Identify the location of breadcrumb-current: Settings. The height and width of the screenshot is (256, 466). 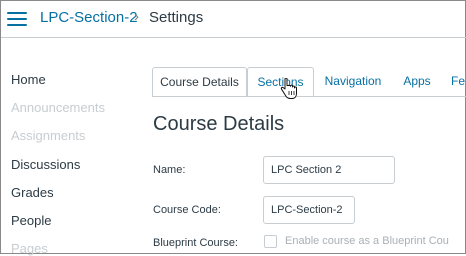
(176, 17).